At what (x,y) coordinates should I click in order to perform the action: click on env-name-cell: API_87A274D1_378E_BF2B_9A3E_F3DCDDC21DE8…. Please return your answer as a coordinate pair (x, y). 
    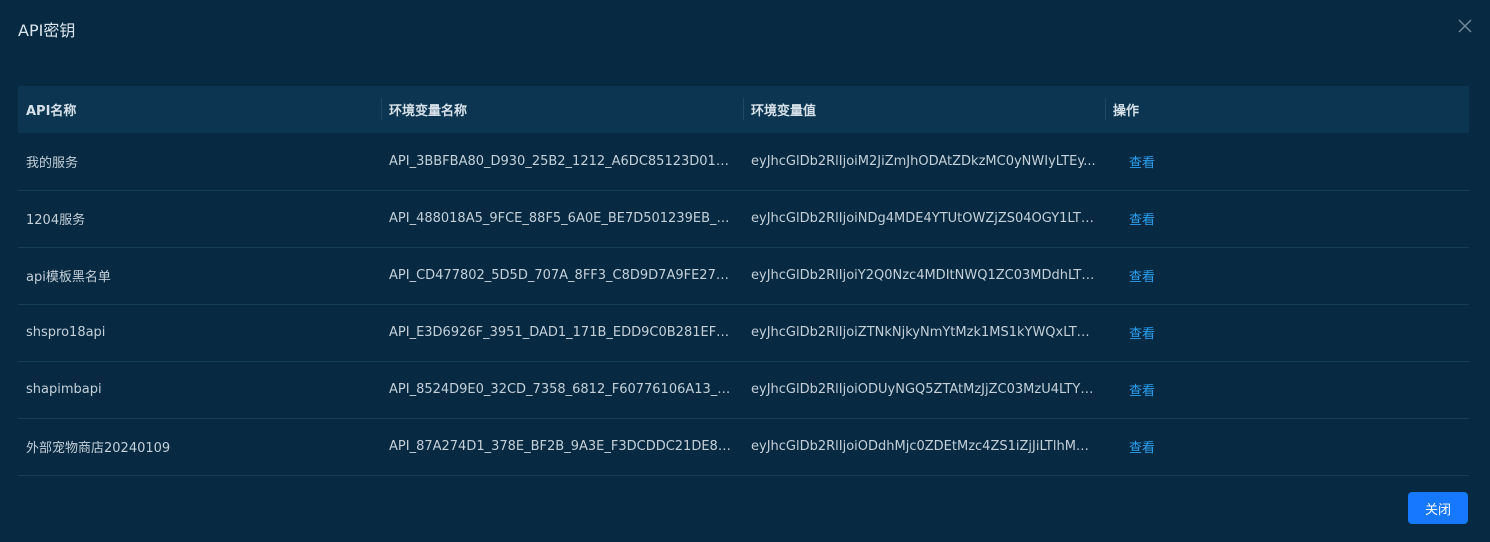
    Looking at the image, I should click on (566, 446).